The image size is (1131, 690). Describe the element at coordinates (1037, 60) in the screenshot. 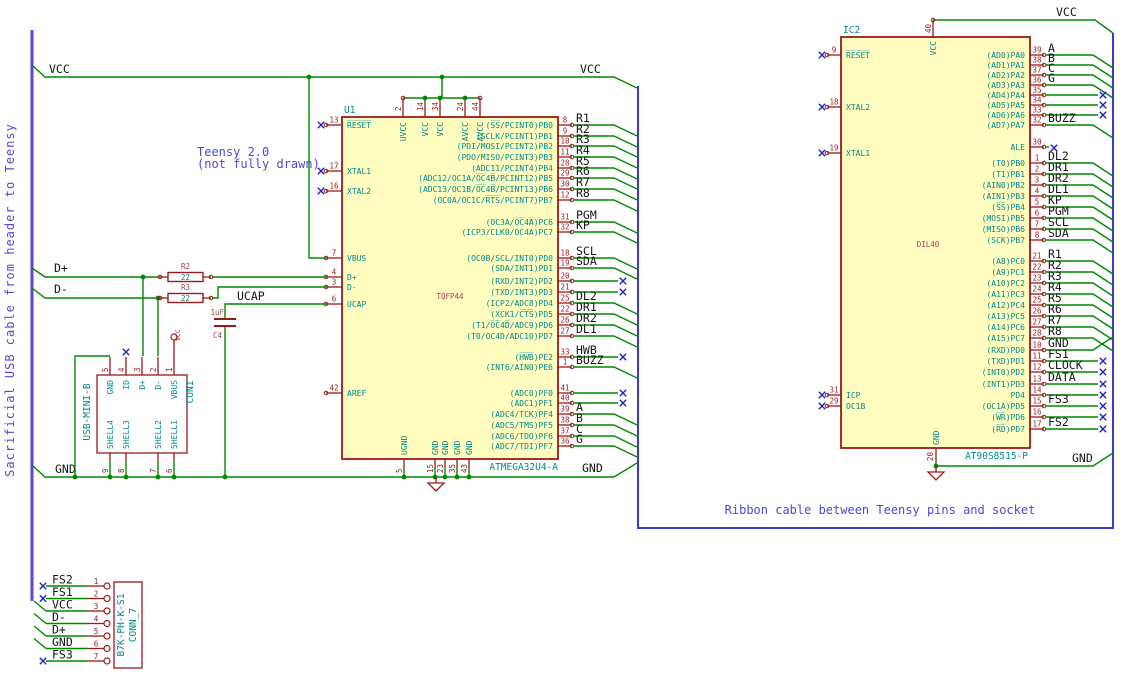

I see `pin-number: 38` at that location.